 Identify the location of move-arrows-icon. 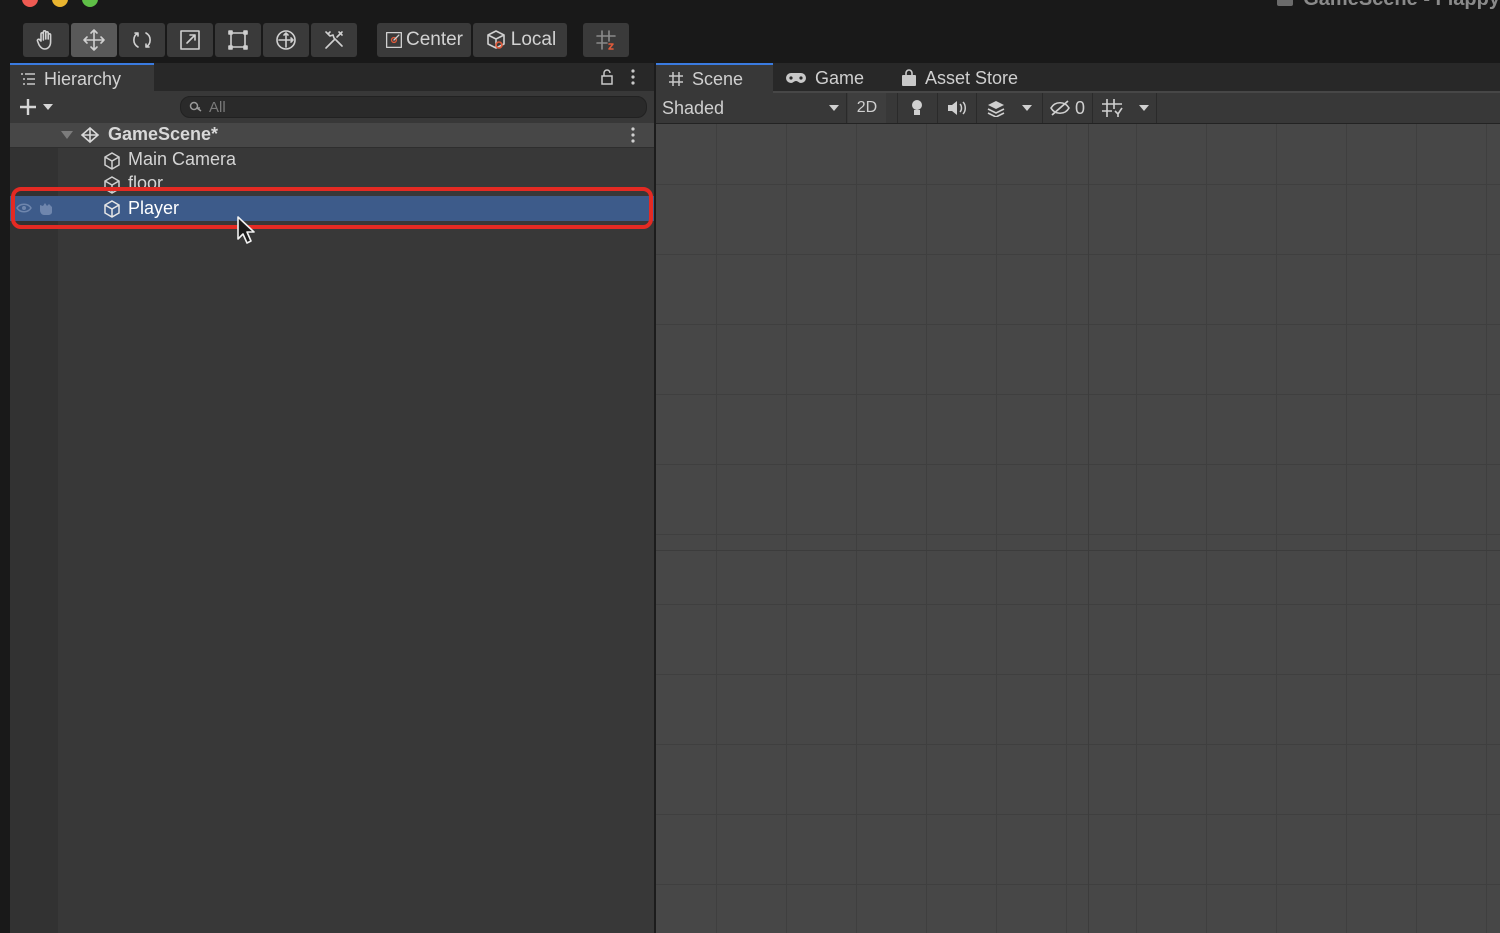
(94, 40).